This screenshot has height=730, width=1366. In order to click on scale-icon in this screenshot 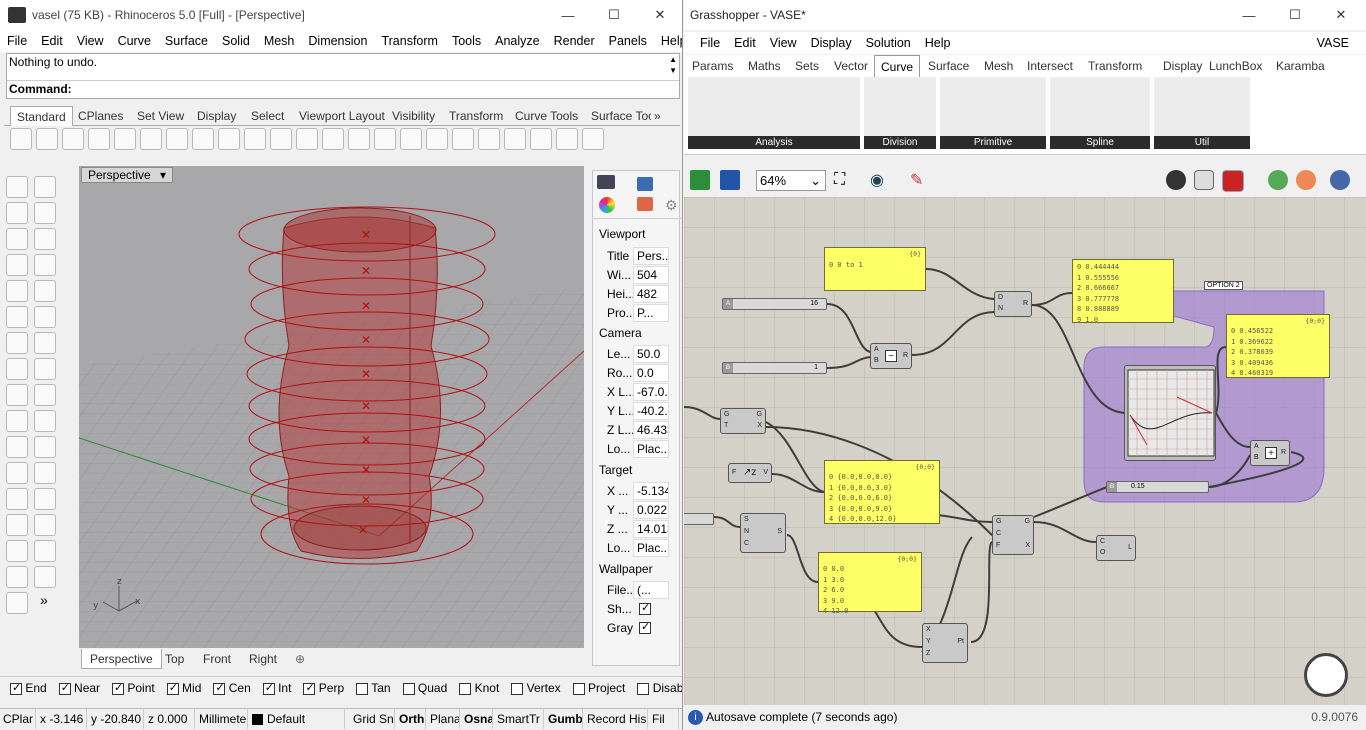, I will do `click(45, 499)`.